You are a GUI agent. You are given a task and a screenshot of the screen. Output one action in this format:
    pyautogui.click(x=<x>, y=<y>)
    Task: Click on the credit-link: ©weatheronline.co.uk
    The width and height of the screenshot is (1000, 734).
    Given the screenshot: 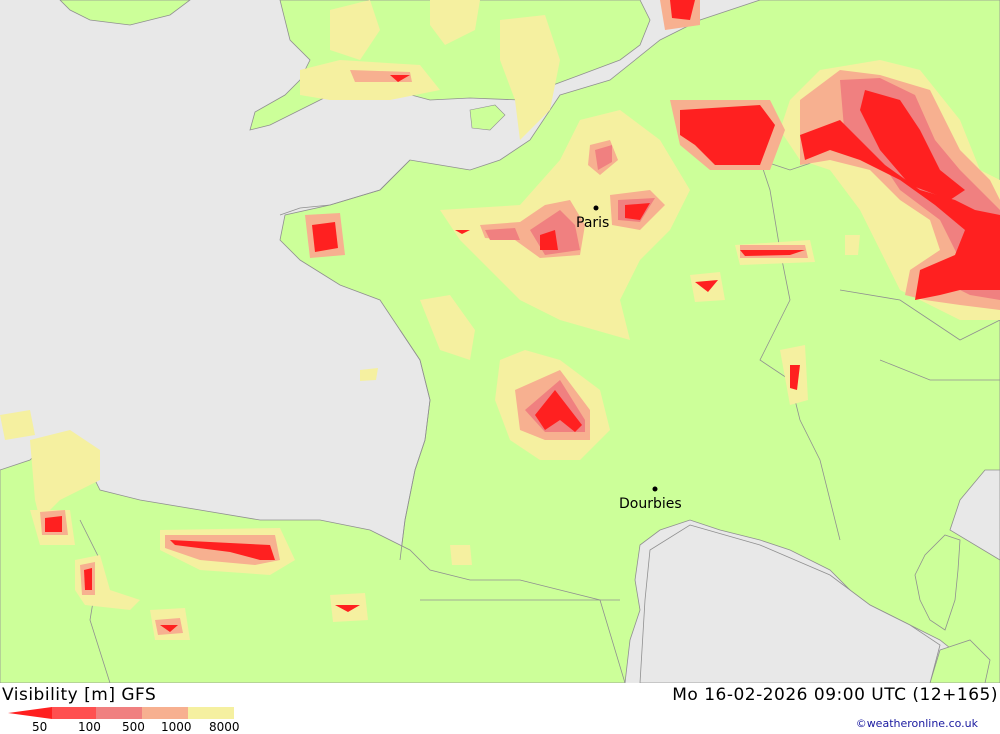 What is the action you would take?
    pyautogui.click(x=917, y=723)
    